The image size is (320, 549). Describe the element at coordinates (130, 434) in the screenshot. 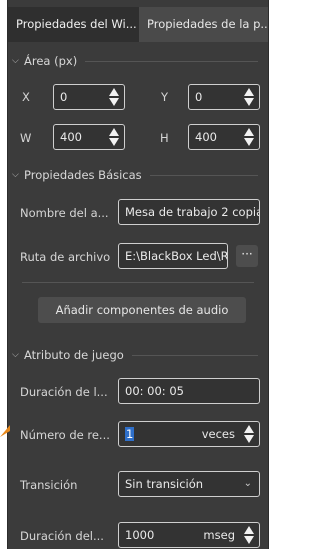

I see `repeat-value: 1` at that location.